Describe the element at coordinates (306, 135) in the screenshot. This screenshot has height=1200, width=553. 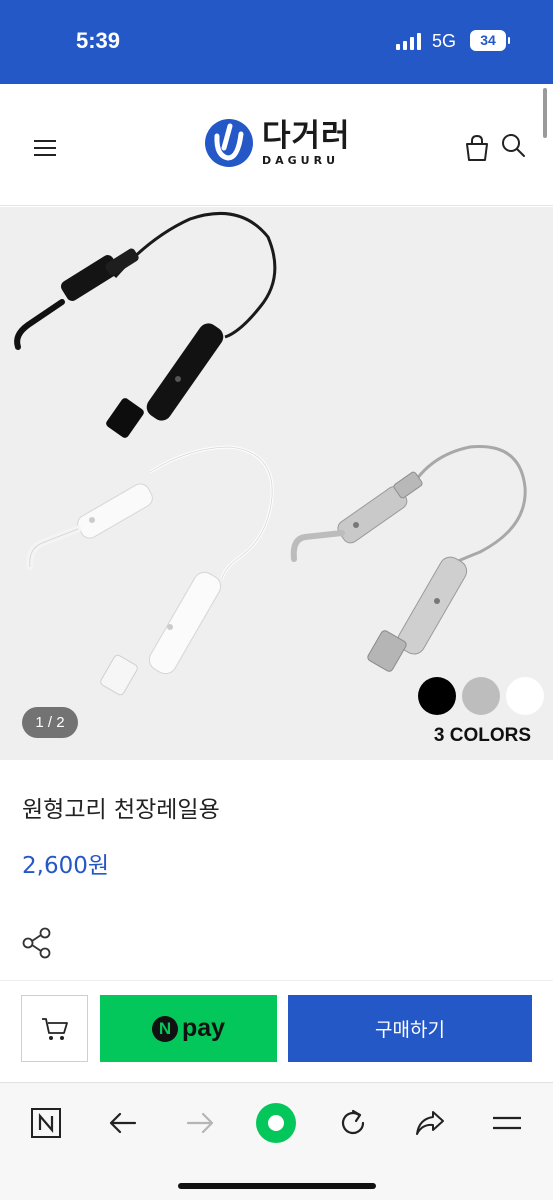
I see `logo-text-korean: 다거러` at that location.